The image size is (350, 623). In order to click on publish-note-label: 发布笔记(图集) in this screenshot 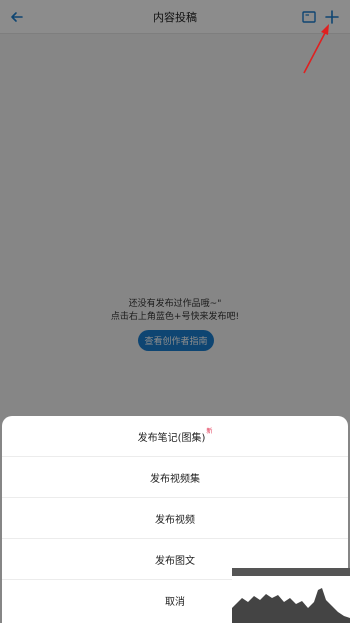, I will do `click(171, 438)`.